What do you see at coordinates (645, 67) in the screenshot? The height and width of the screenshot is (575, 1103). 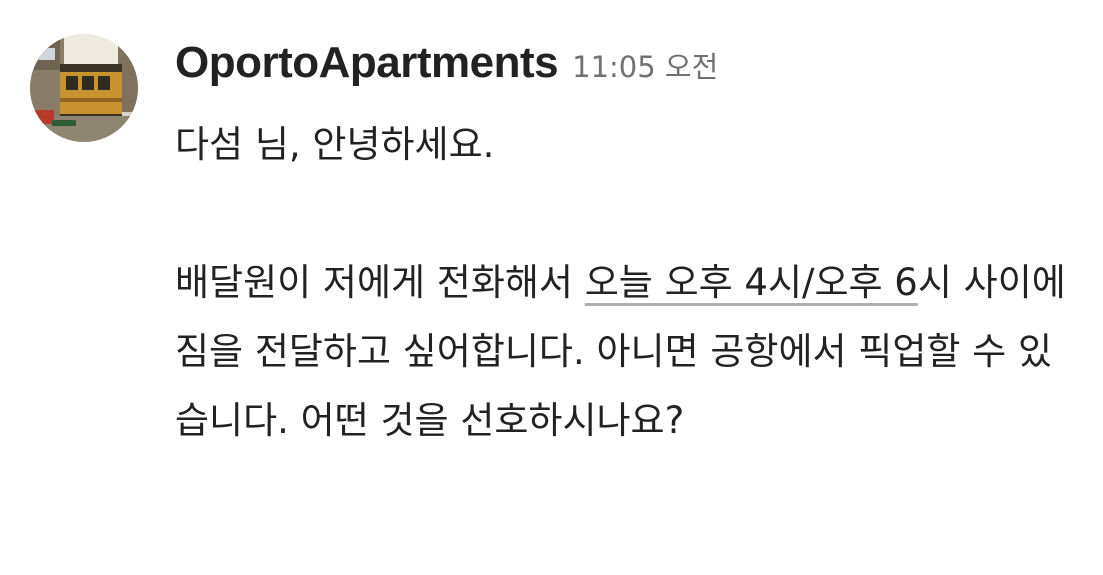 I see `message-timestamp: 11:05 오전` at bounding box center [645, 67].